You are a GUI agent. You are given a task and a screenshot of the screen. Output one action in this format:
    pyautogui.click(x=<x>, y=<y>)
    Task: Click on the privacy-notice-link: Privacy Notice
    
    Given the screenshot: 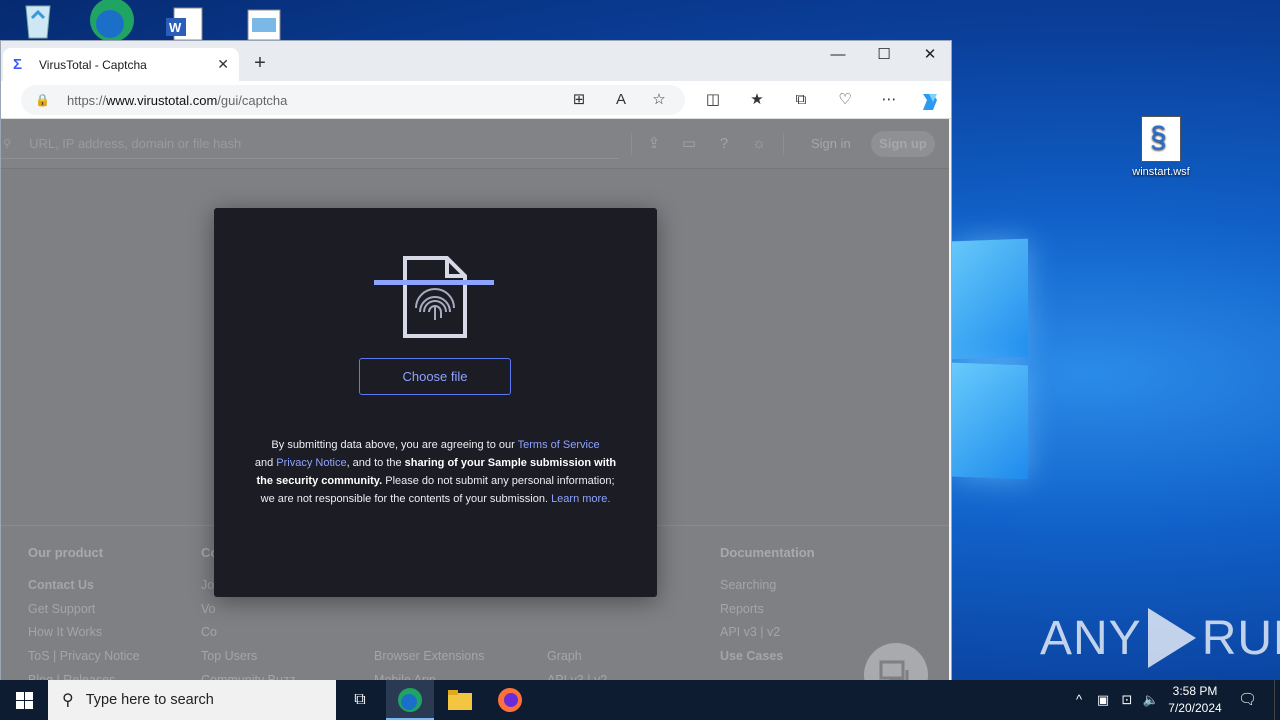 What is the action you would take?
    pyautogui.click(x=311, y=463)
    